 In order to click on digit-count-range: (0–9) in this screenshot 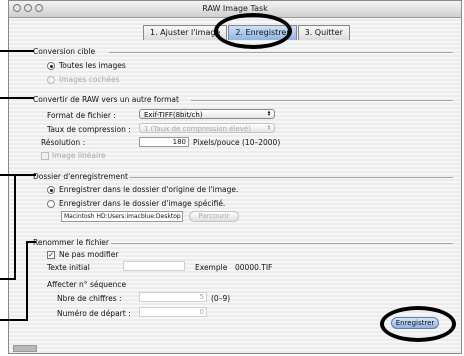, I will do `click(221, 298)`.